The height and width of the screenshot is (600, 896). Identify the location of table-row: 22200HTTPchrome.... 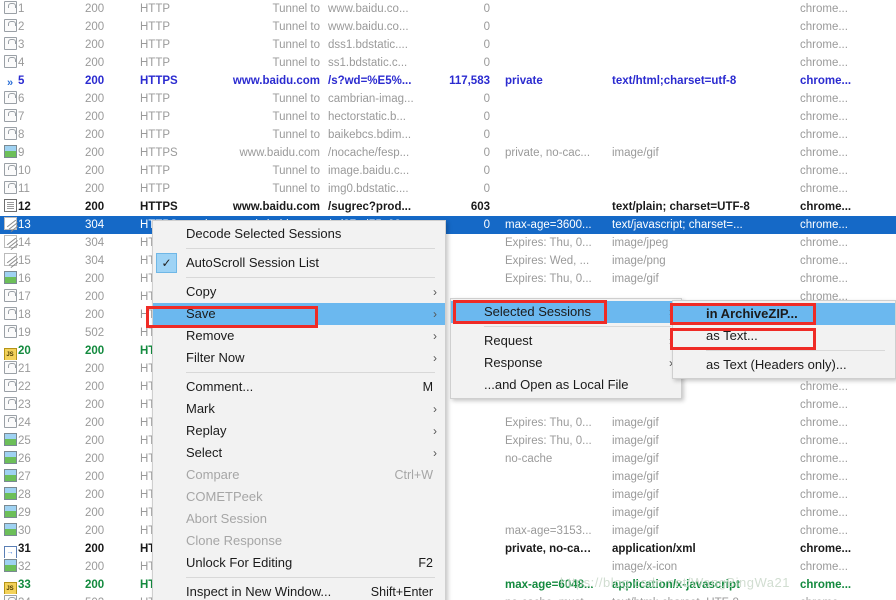
(448, 387).